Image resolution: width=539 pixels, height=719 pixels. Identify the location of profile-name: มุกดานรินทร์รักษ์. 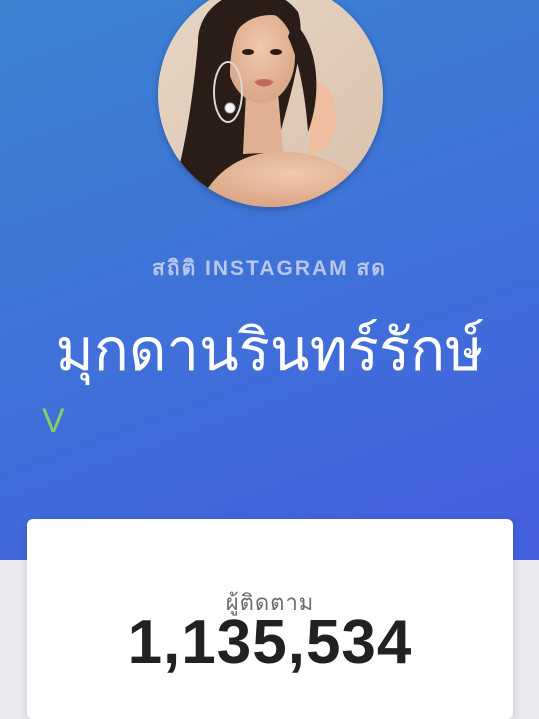
(269, 350).